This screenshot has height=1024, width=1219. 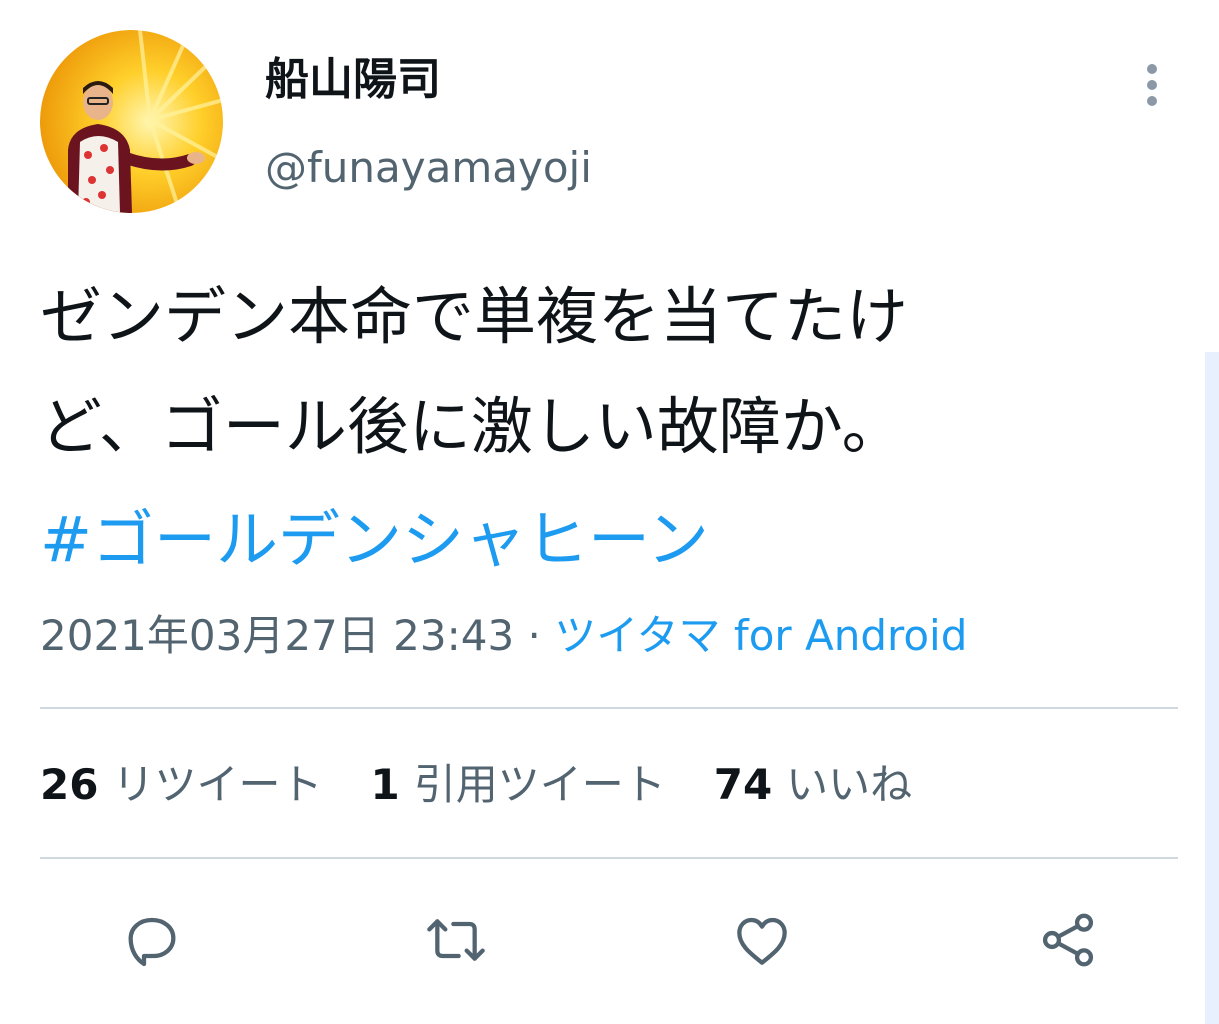 What do you see at coordinates (760, 635) in the screenshot?
I see `source-link: ツイタマ for Android` at bounding box center [760, 635].